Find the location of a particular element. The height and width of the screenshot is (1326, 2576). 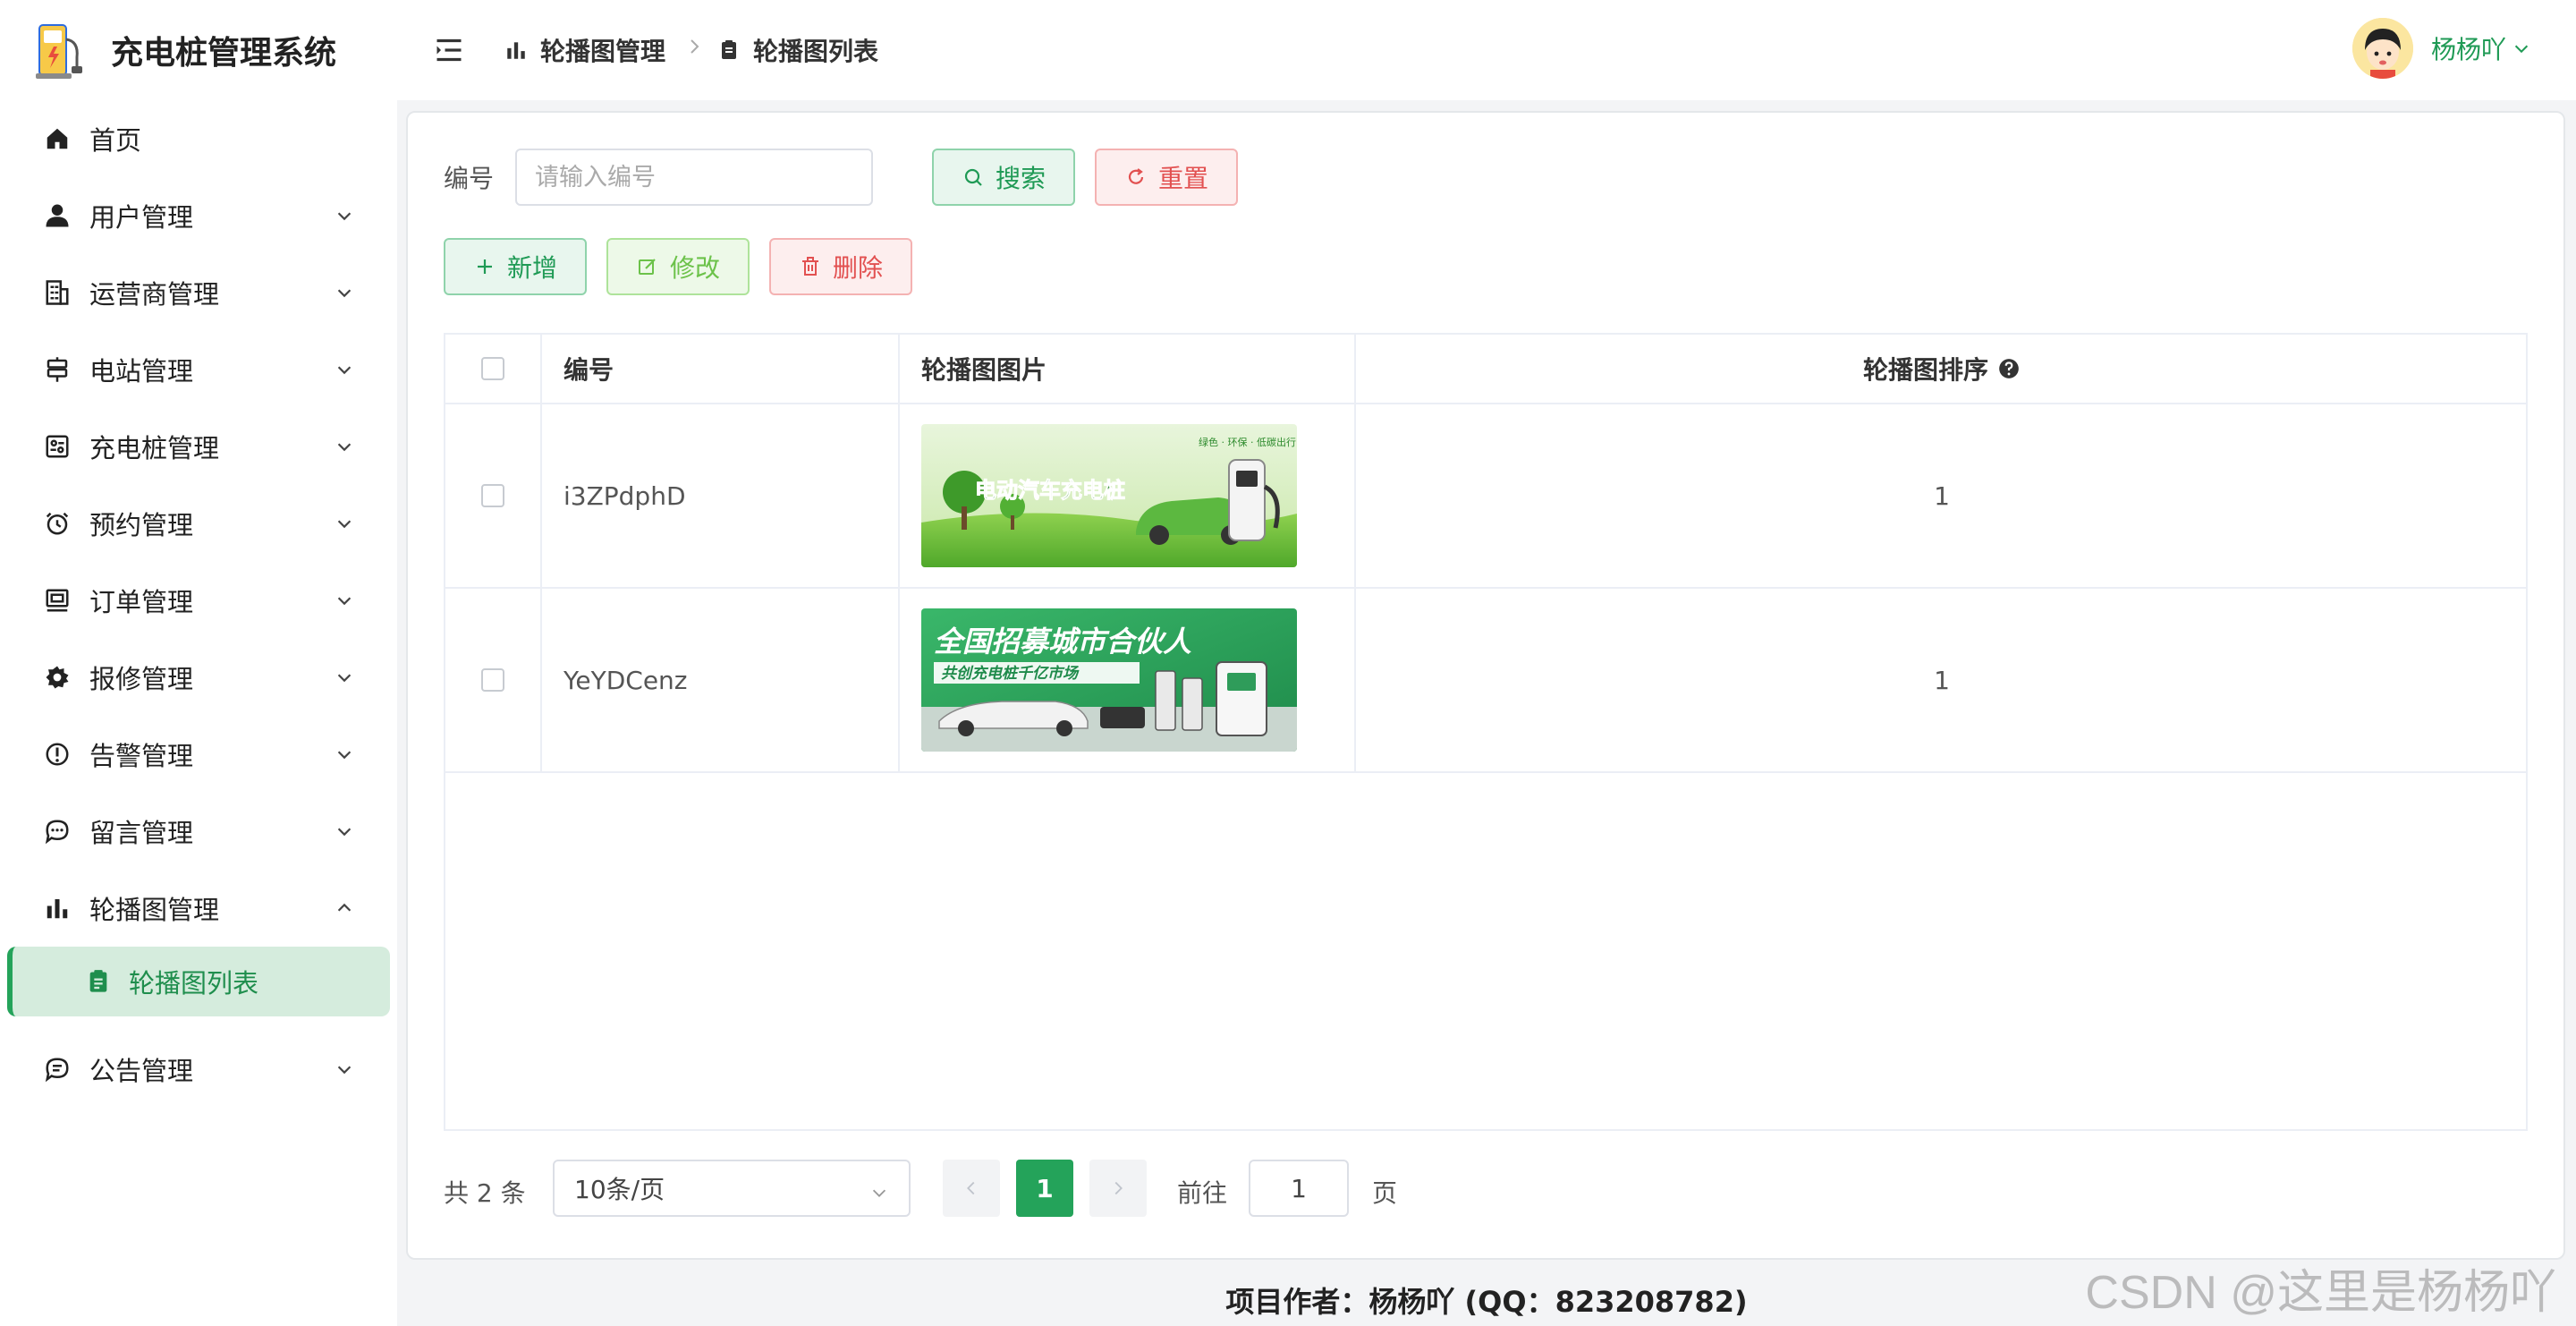

next-page-button is located at coordinates (1118, 1188).